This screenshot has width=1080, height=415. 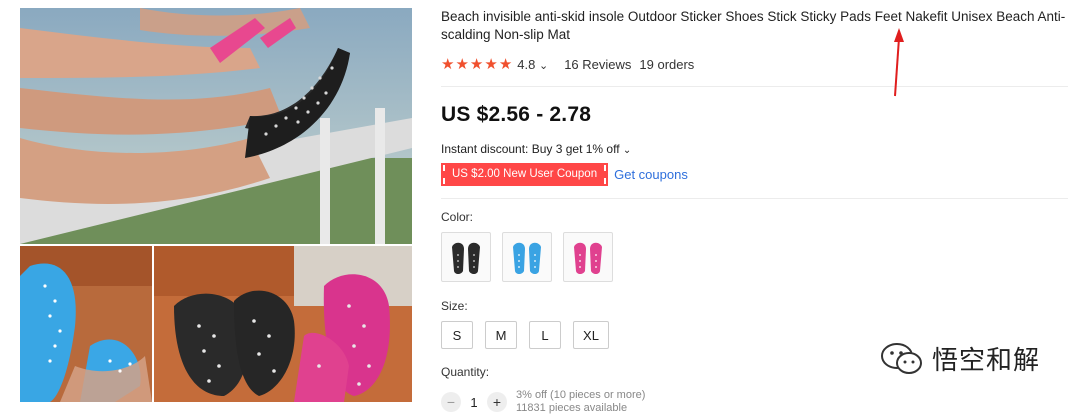 What do you see at coordinates (986, 361) in the screenshot?
I see `watermark-text: 悟空和解` at bounding box center [986, 361].